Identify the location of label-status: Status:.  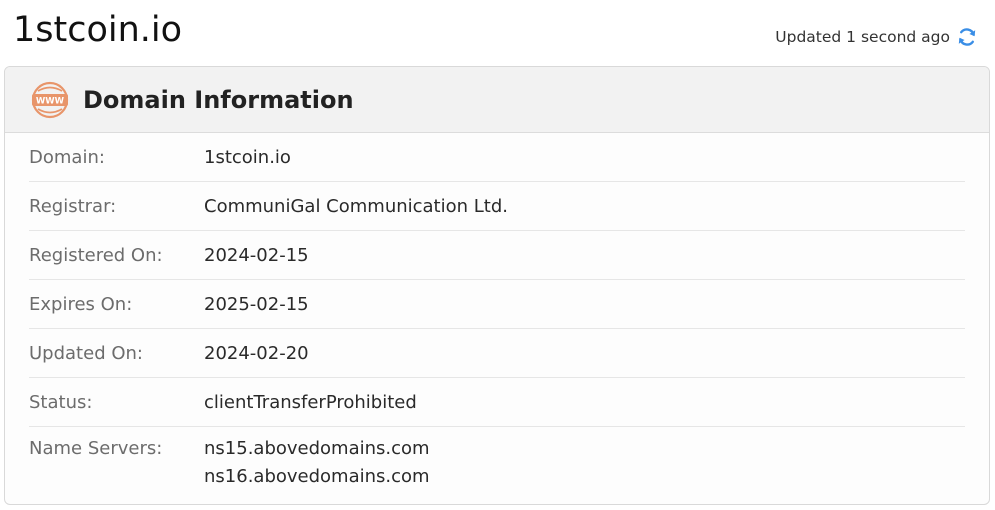
(61, 402).